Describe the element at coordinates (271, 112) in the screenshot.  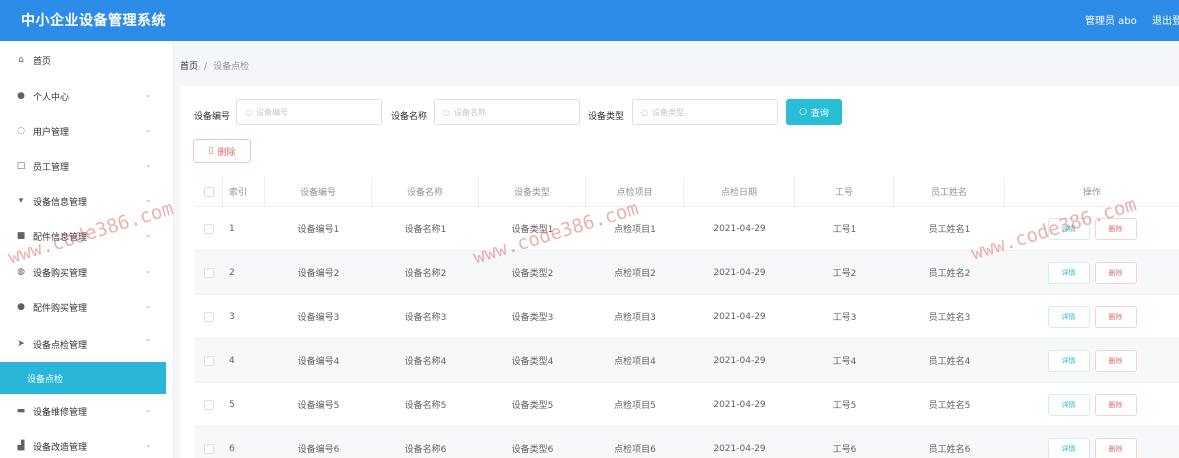
I see `device-id-placeholder: 设备编号` at that location.